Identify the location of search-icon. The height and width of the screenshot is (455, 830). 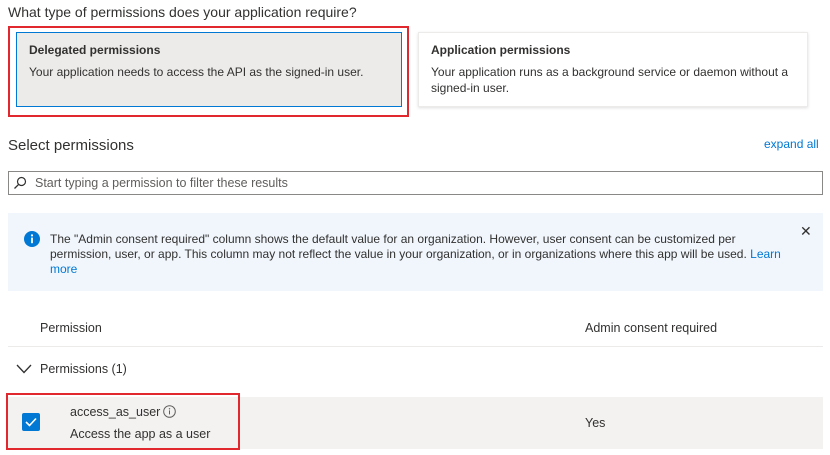
(20, 182).